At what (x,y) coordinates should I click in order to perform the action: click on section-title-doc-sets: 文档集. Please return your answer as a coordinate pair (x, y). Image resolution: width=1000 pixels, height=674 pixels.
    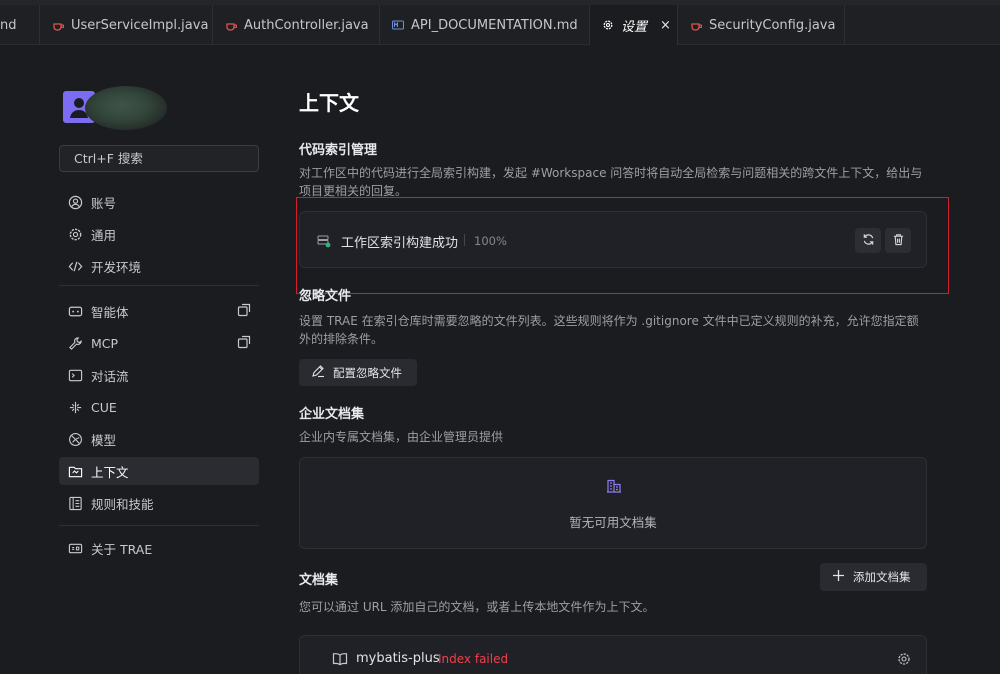
    Looking at the image, I should click on (319, 580).